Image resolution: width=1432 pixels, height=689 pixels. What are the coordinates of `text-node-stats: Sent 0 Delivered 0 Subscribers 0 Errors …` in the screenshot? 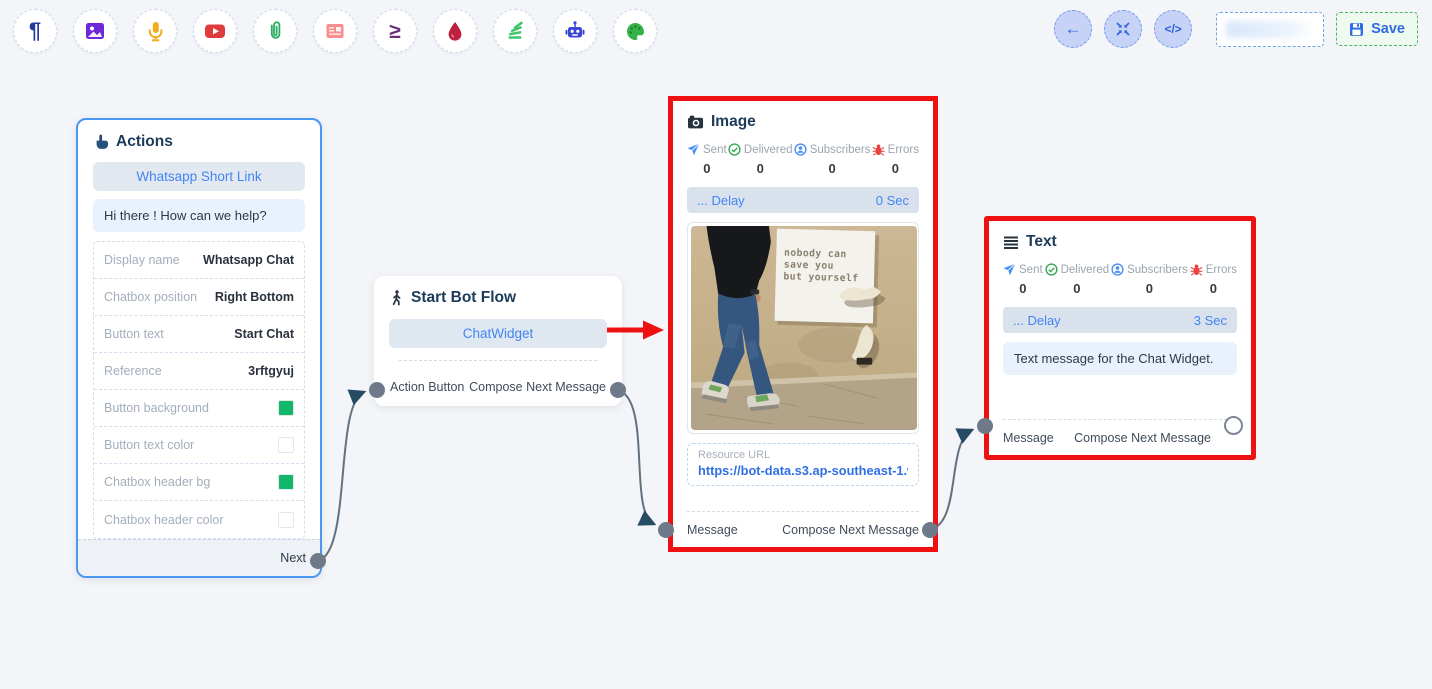 It's located at (1120, 279).